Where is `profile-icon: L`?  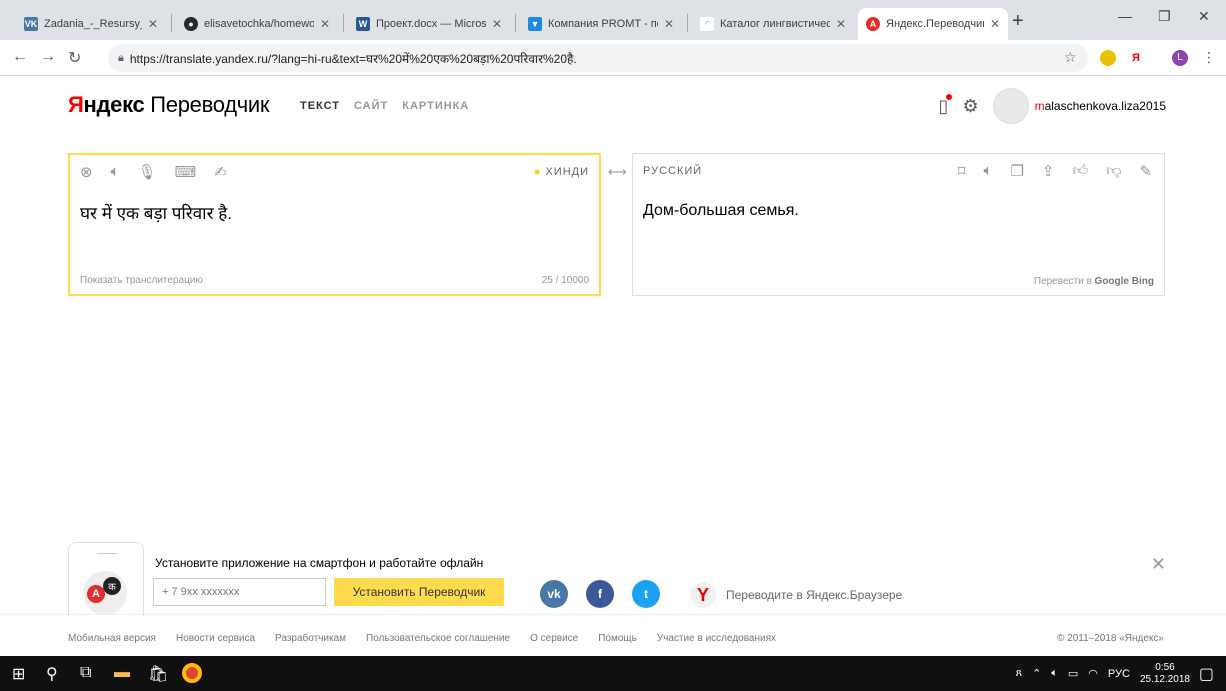 profile-icon: L is located at coordinates (1180, 58).